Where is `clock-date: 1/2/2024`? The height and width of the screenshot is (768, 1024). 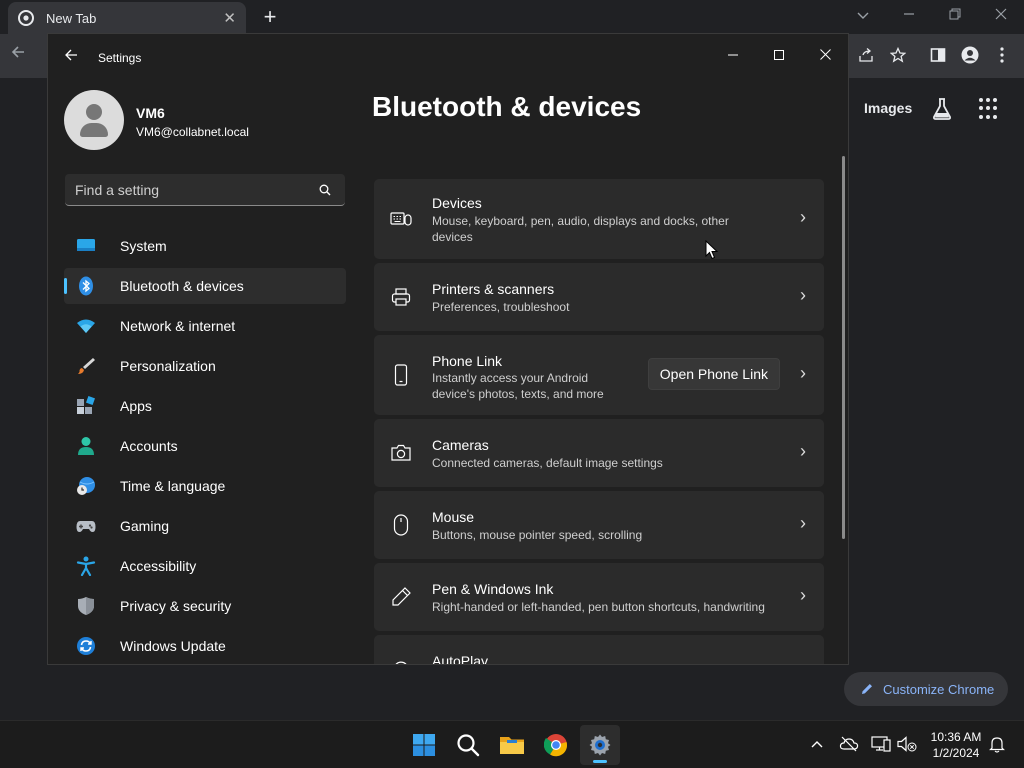 clock-date: 1/2/2024 is located at coordinates (956, 753).